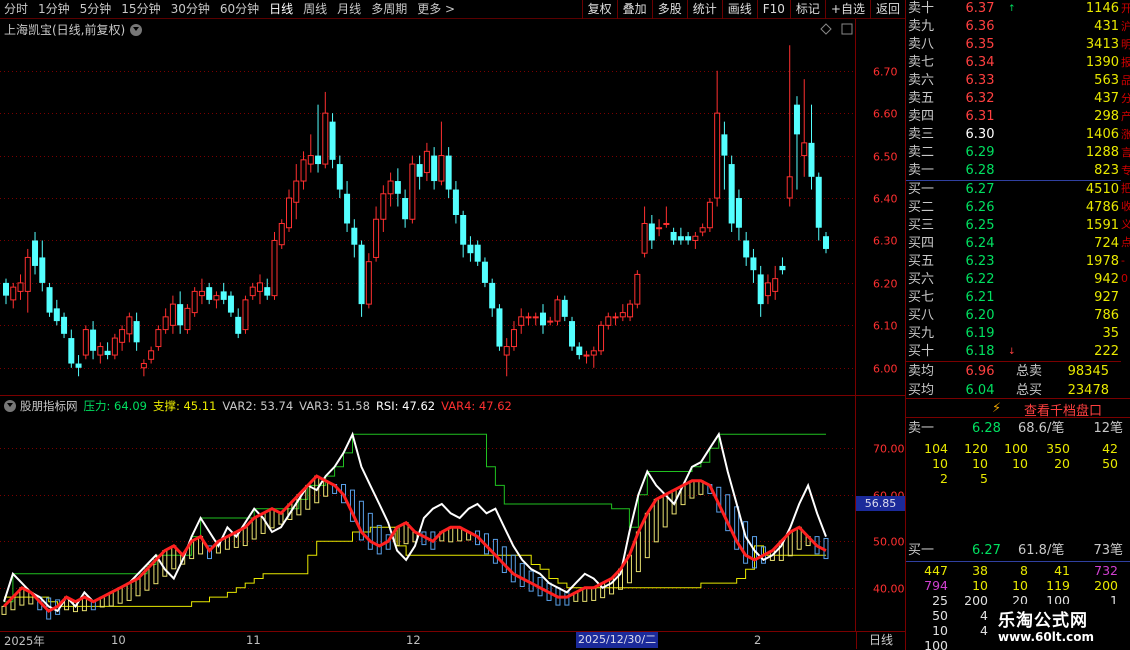  I want to click on statistics-button: 统计, so click(704, 9).